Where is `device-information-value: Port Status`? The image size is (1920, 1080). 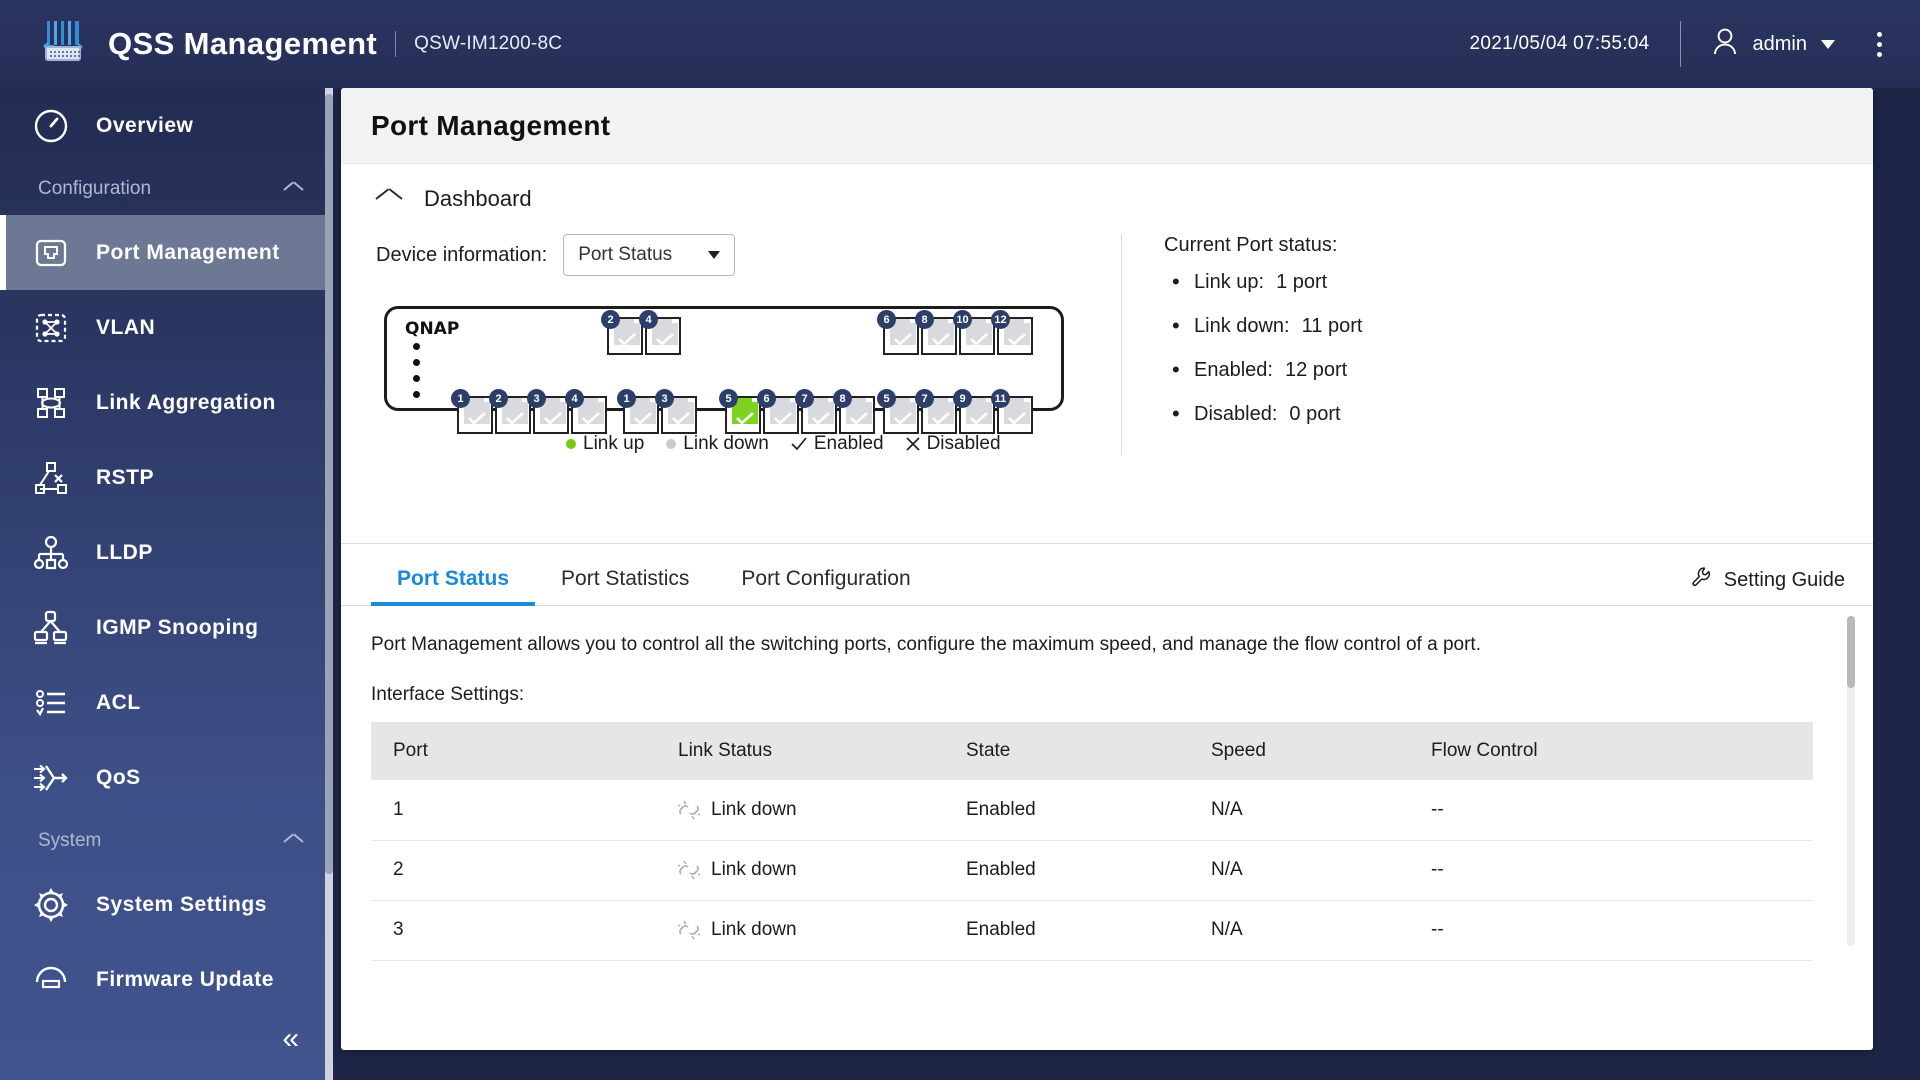
device-information-value: Port Status is located at coordinates (625, 254).